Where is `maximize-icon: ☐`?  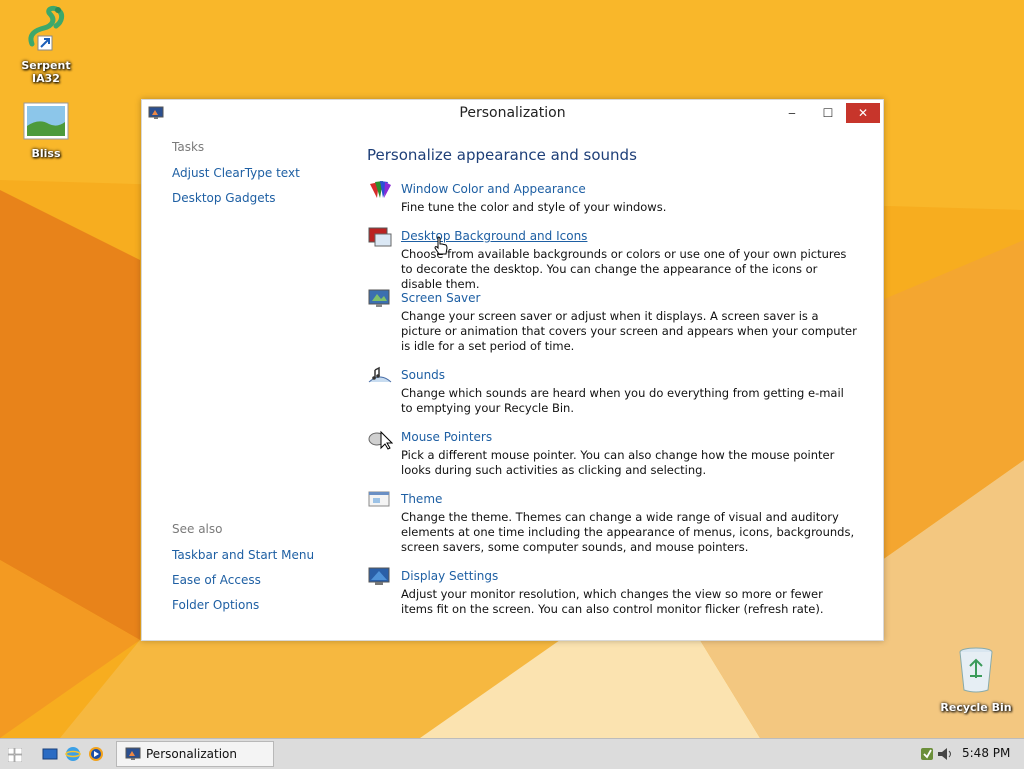 maximize-icon: ☐ is located at coordinates (828, 113).